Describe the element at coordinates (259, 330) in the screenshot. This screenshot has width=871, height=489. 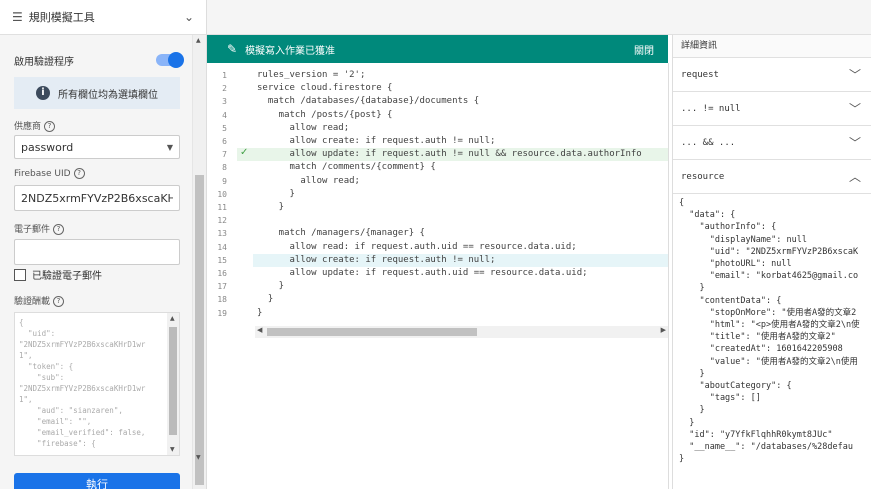
I see `scroll-left-icon: ◀` at that location.